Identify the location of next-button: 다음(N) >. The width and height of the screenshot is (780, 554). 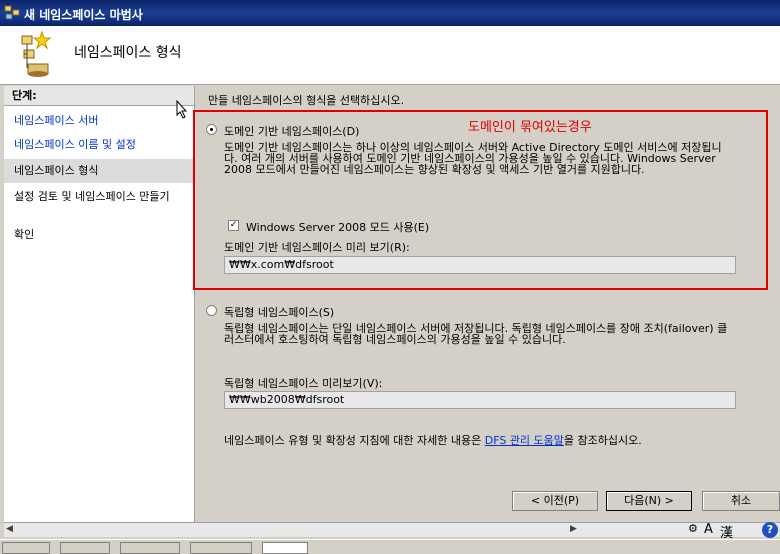
(649, 501).